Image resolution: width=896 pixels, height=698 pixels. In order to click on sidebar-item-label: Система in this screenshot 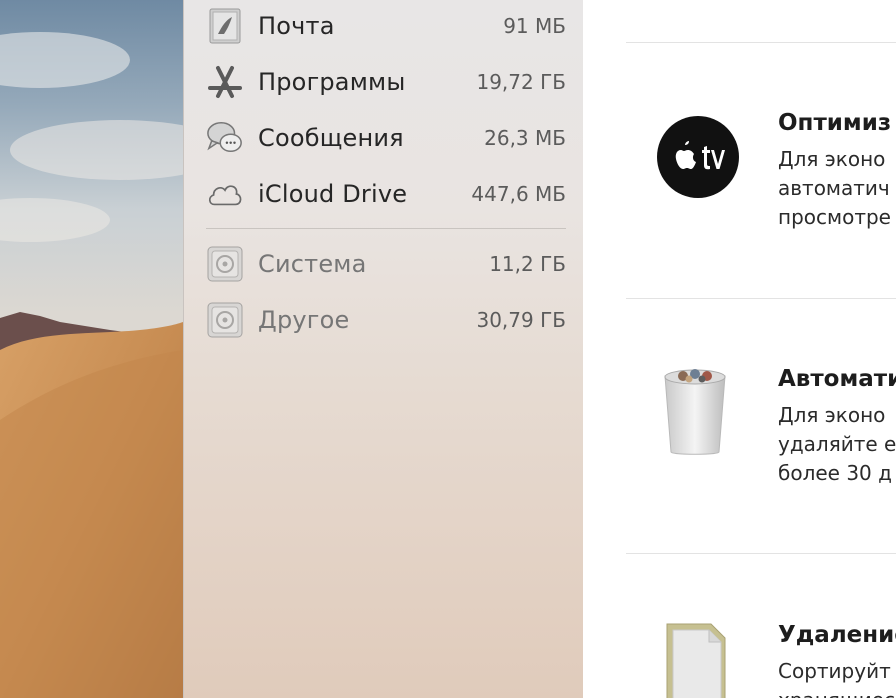, I will do `click(312, 264)`.